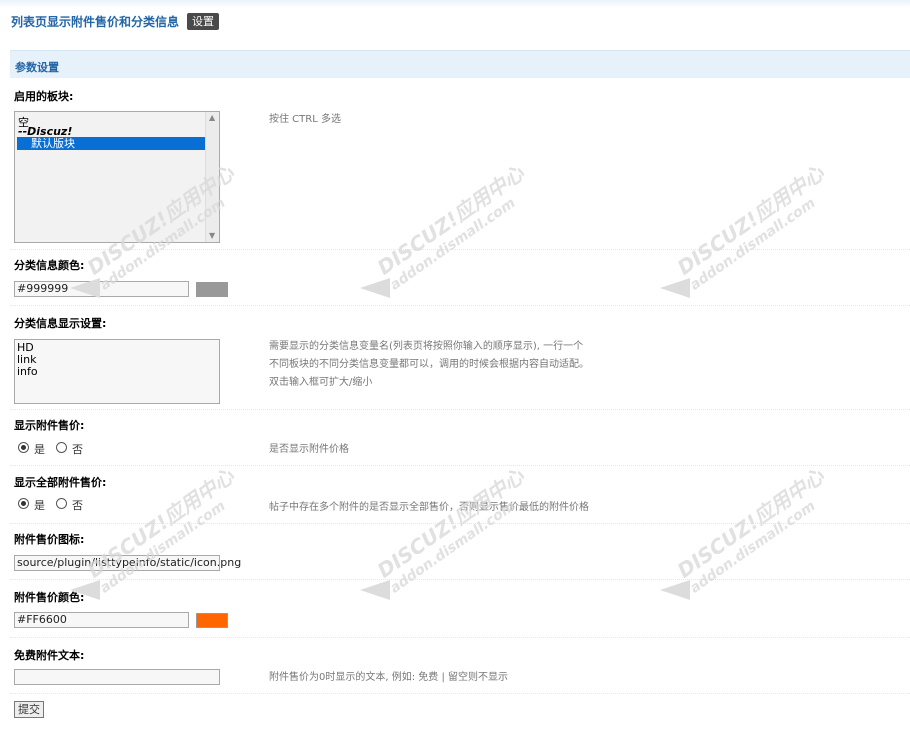 The image size is (910, 729). Describe the element at coordinates (111, 143) in the screenshot. I see `option-default-forum: 默认版块` at that location.